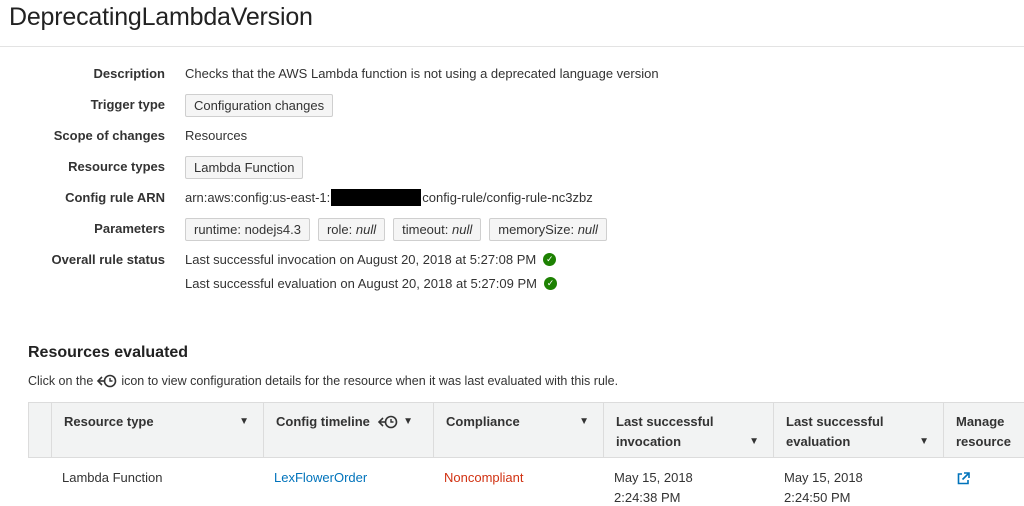  What do you see at coordinates (272, 229) in the screenshot?
I see `parameter-value: nodejs4.3` at bounding box center [272, 229].